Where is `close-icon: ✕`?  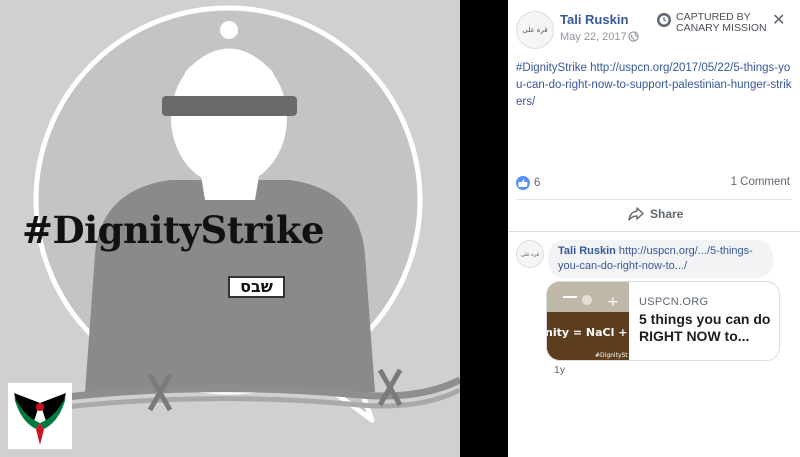 close-icon: ✕ is located at coordinates (778, 20).